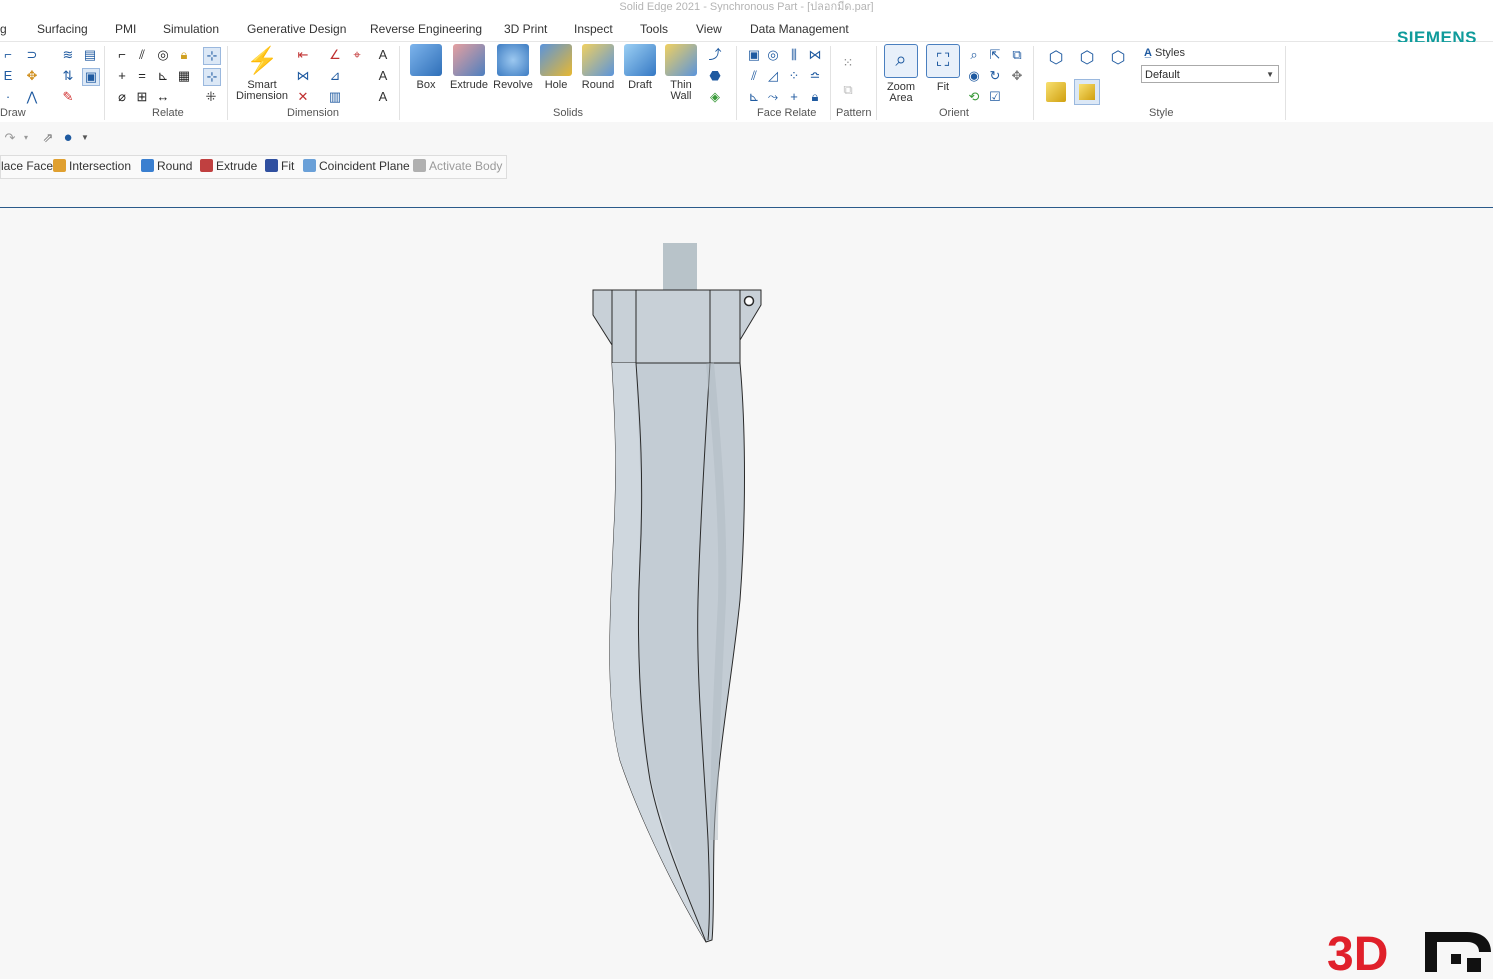  Describe the element at coordinates (32, 55) in the screenshot. I see `curve-icon: ⊃` at that location.